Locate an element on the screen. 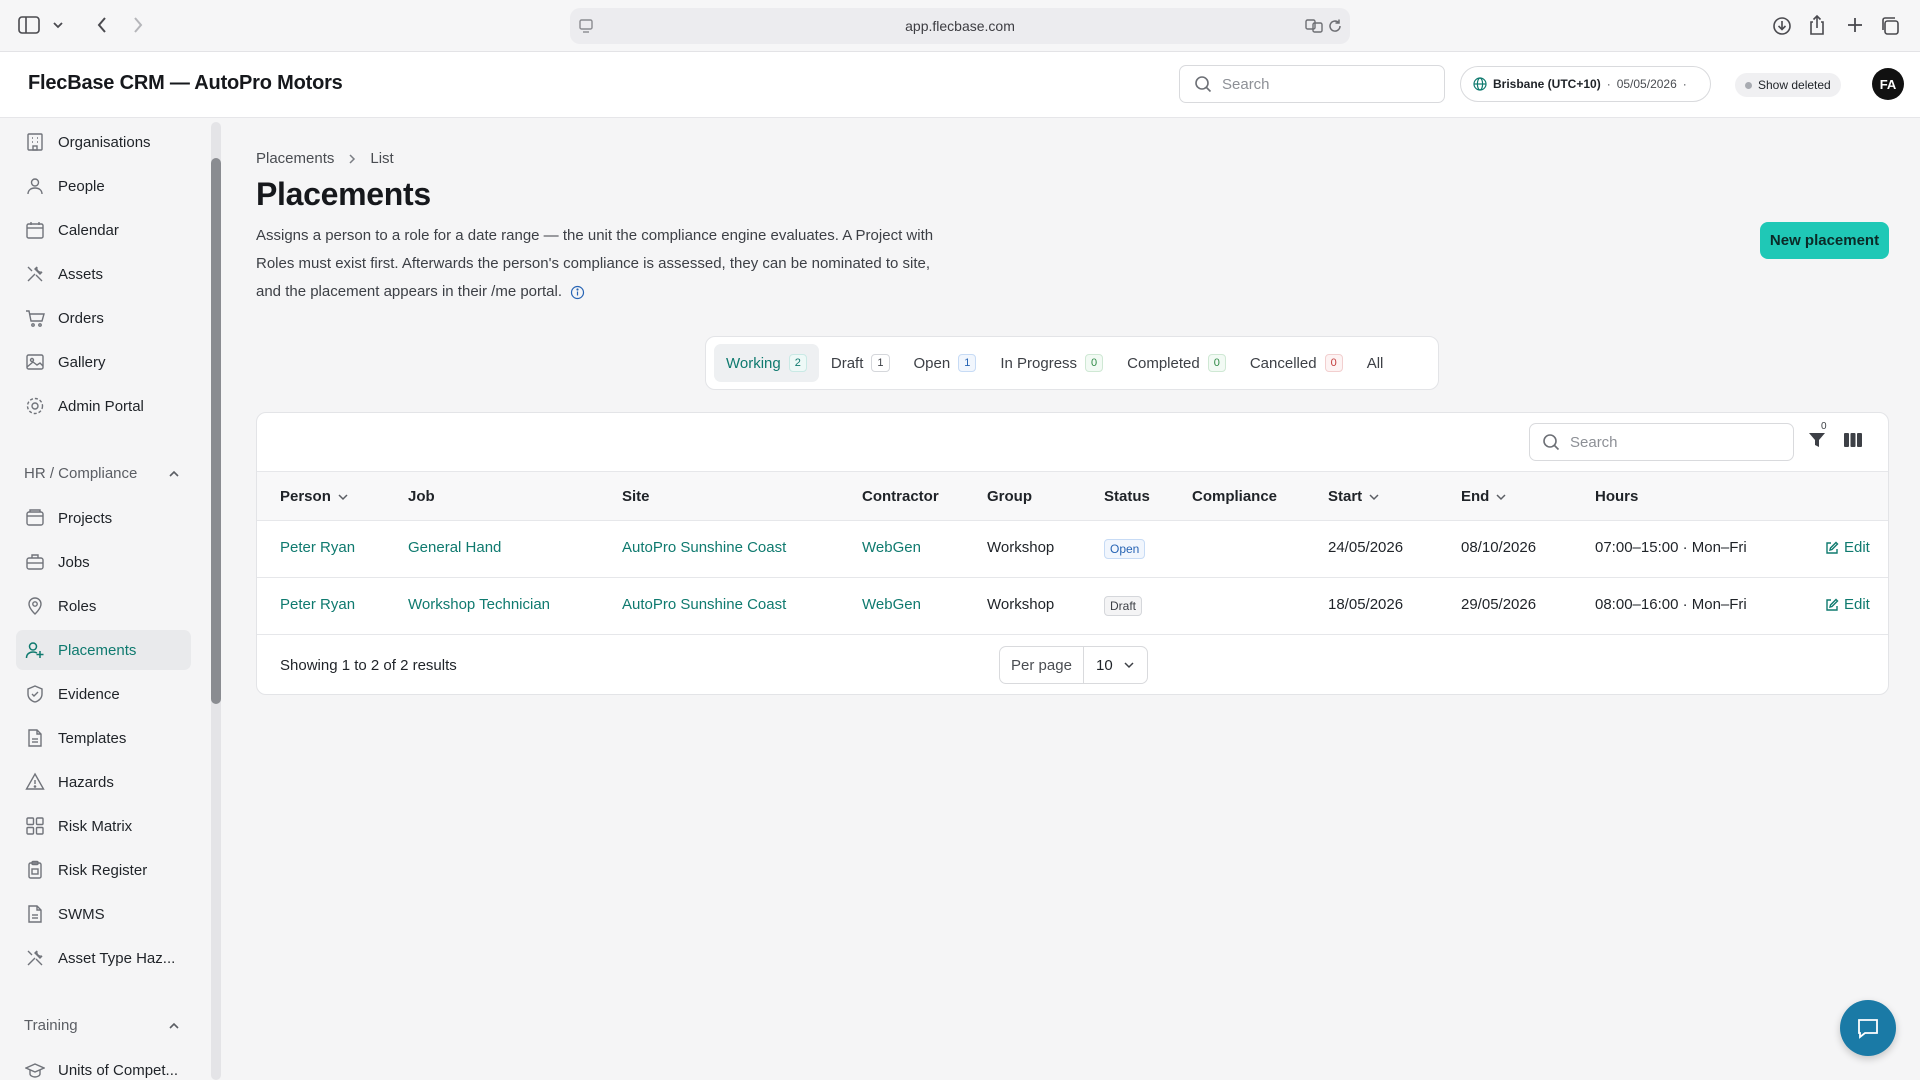  sidebar-item-admin-portal: Admin Portal is located at coordinates (103, 406).